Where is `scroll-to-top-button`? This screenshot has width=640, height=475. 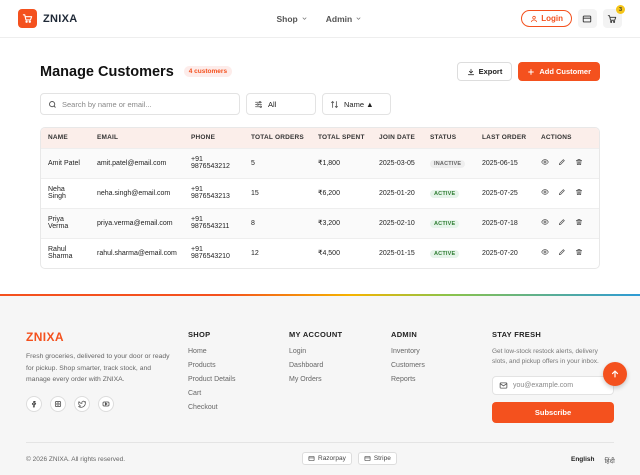 scroll-to-top-button is located at coordinates (615, 374).